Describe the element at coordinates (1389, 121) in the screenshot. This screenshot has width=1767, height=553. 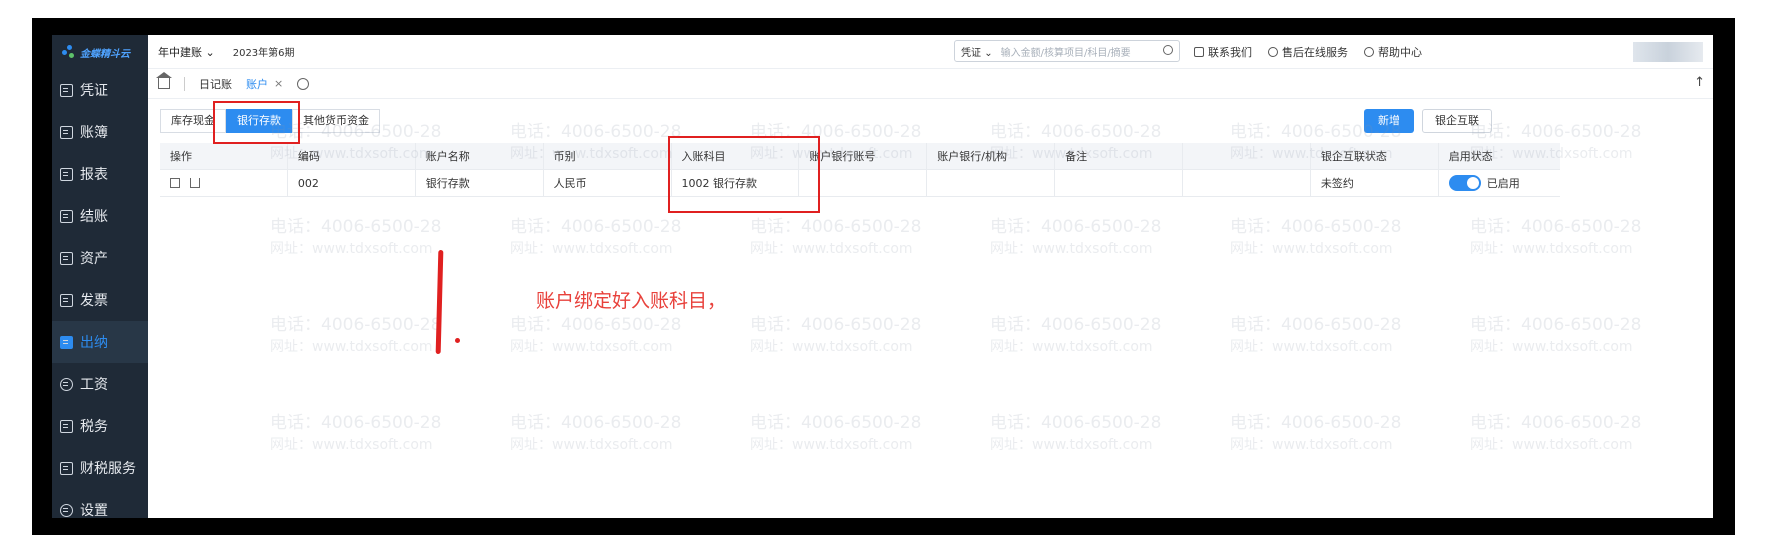
I see `add-account-button: 新增` at that location.